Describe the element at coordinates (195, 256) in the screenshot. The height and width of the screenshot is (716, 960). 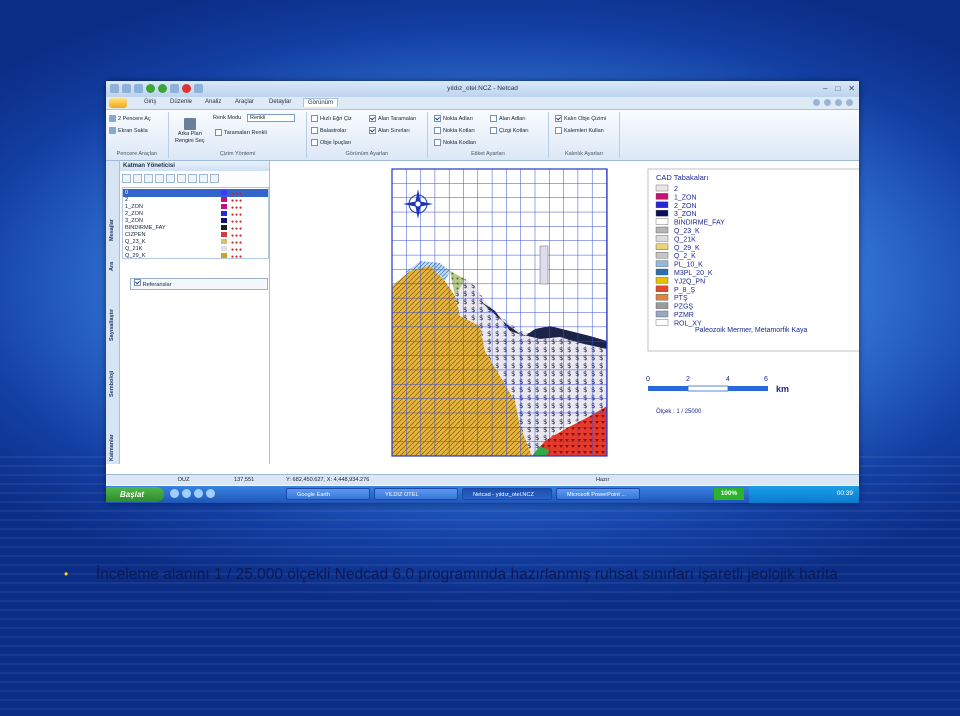
I see `layer-row: Q_29_K ●●●` at that location.